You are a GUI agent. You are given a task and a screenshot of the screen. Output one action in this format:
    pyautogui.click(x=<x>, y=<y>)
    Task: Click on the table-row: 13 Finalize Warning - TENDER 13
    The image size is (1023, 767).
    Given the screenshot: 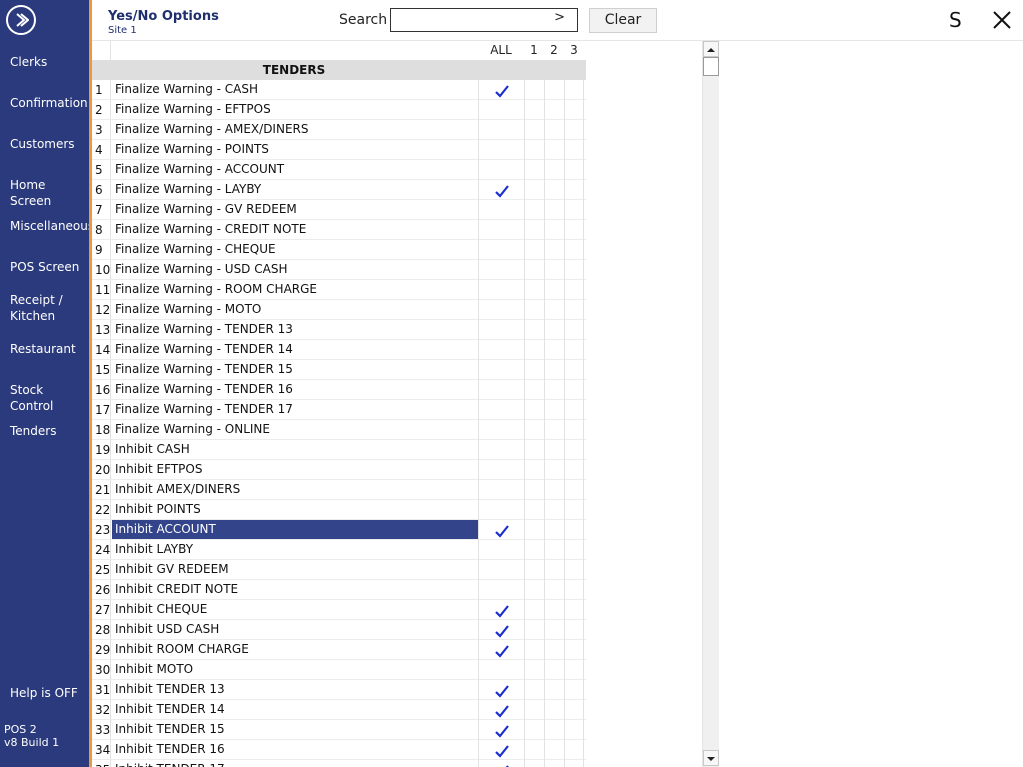 What is the action you would take?
    pyautogui.click(x=339, y=330)
    